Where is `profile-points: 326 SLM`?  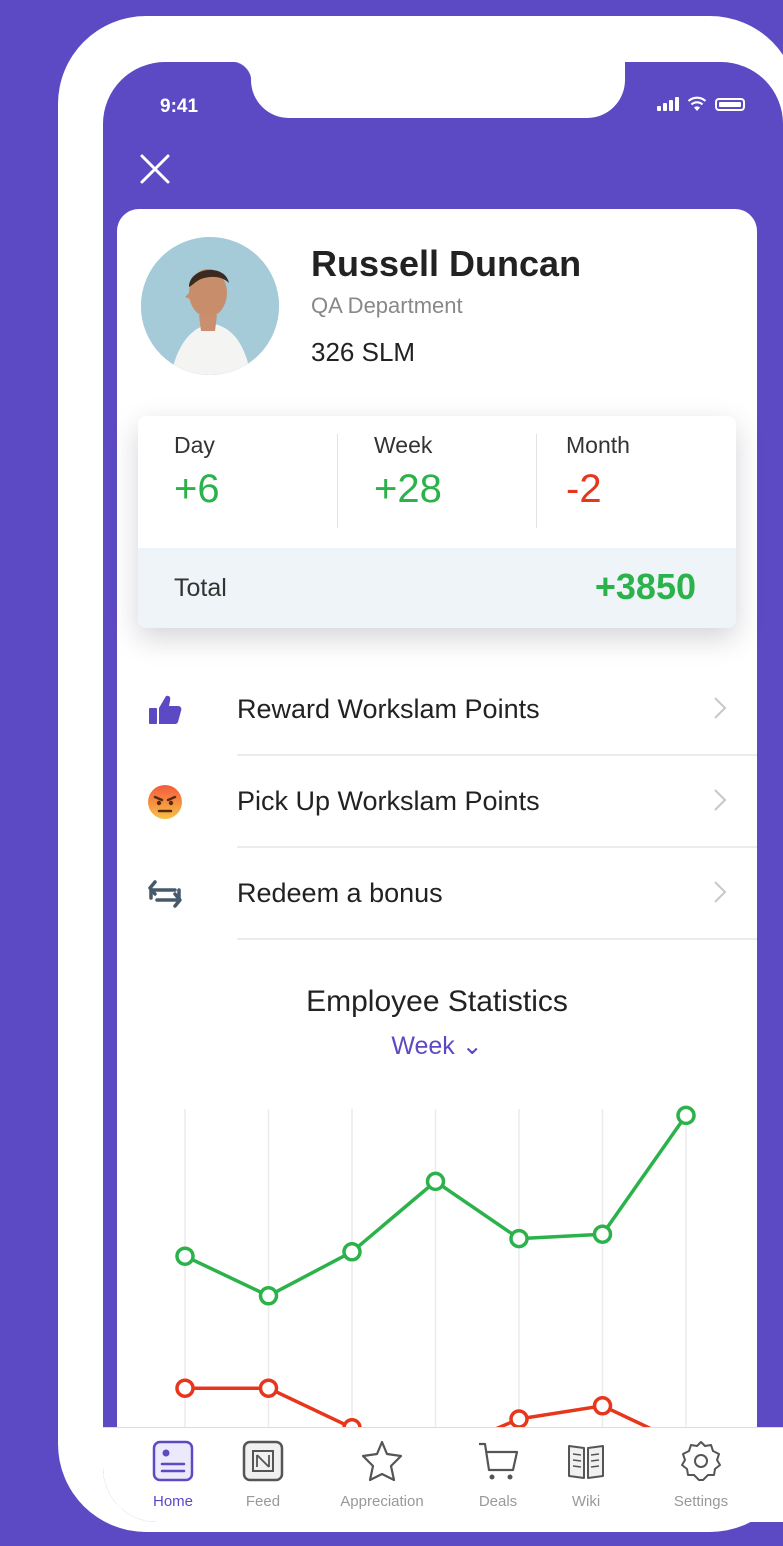 profile-points: 326 SLM is located at coordinates (363, 352).